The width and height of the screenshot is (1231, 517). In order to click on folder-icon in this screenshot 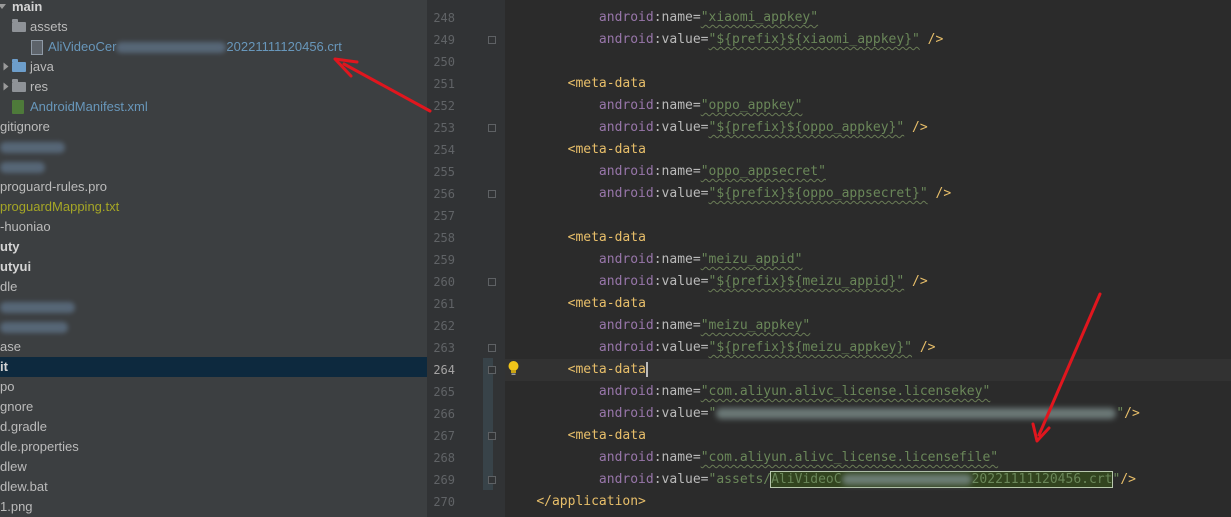, I will do `click(19, 65)`.